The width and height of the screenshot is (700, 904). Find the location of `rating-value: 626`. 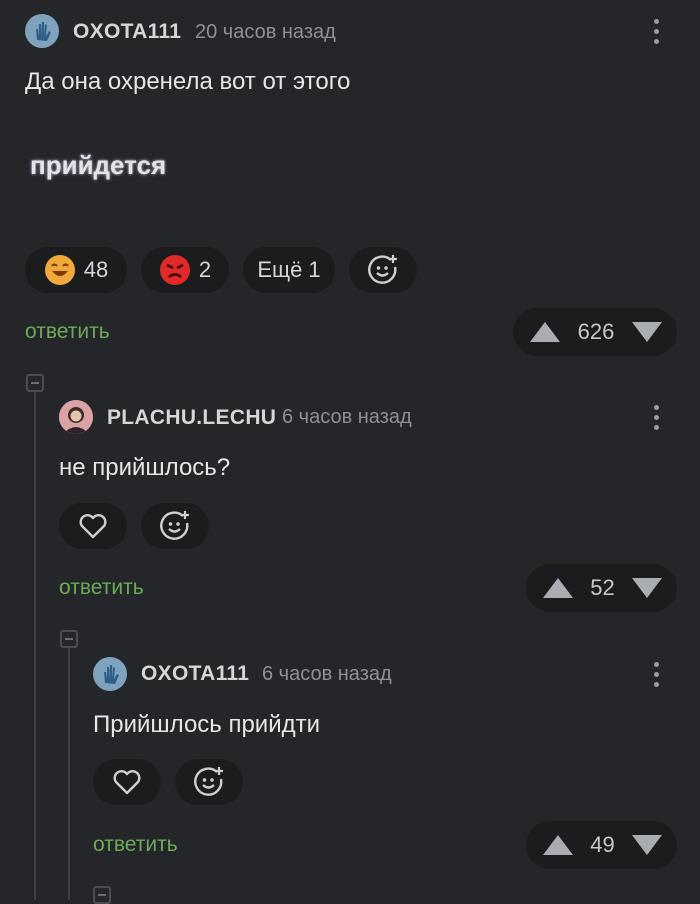

rating-value: 626 is located at coordinates (596, 331).